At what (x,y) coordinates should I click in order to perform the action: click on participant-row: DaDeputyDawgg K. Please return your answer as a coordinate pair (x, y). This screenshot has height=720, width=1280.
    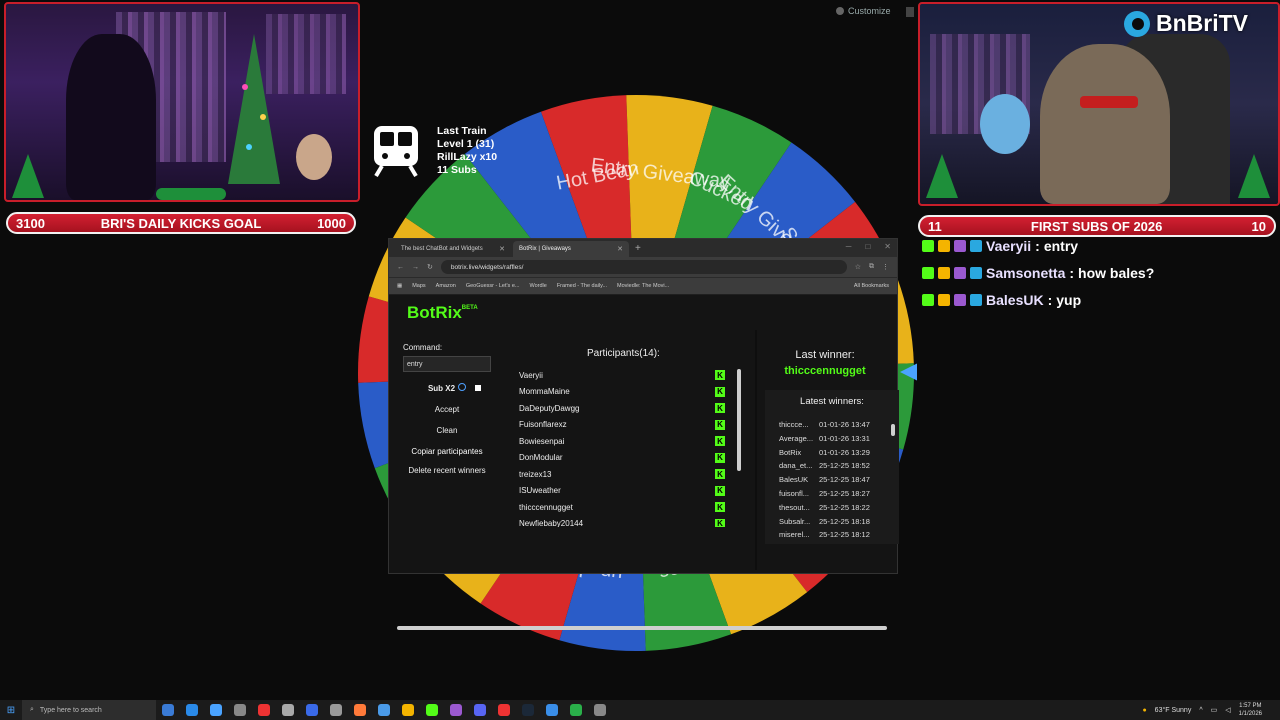
    Looking at the image, I should click on (627, 408).